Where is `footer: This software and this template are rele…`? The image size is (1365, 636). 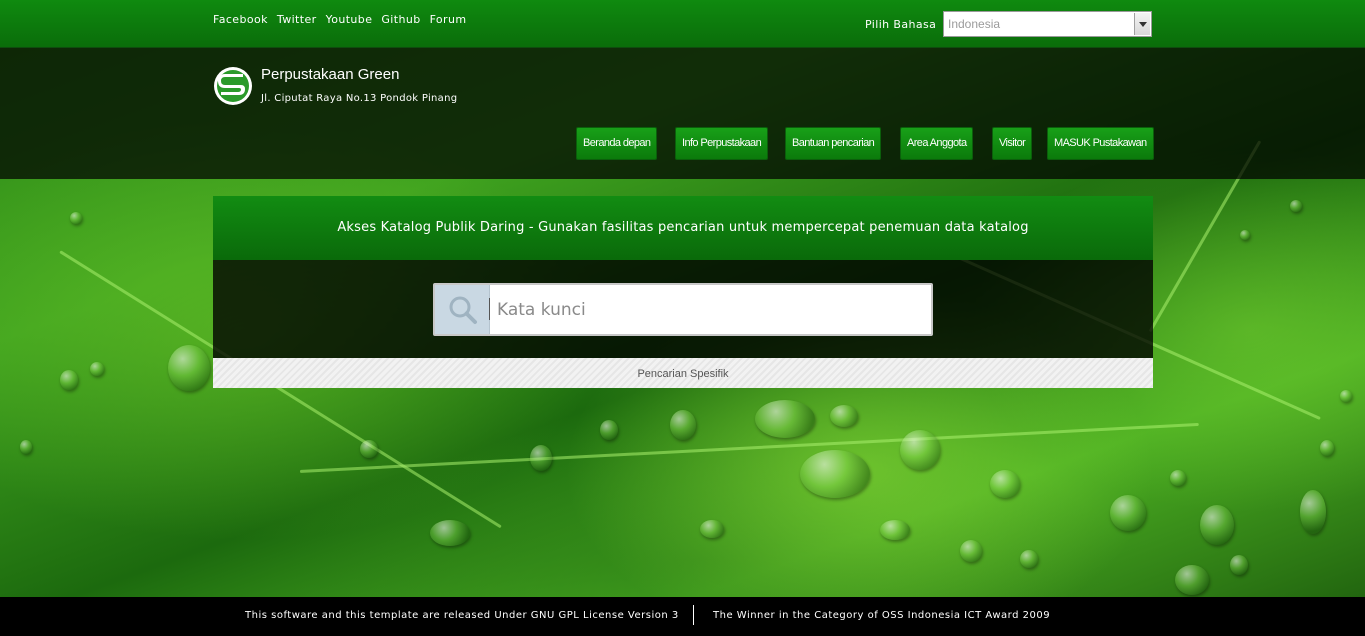
footer: This software and this template are rele… is located at coordinates (682, 616).